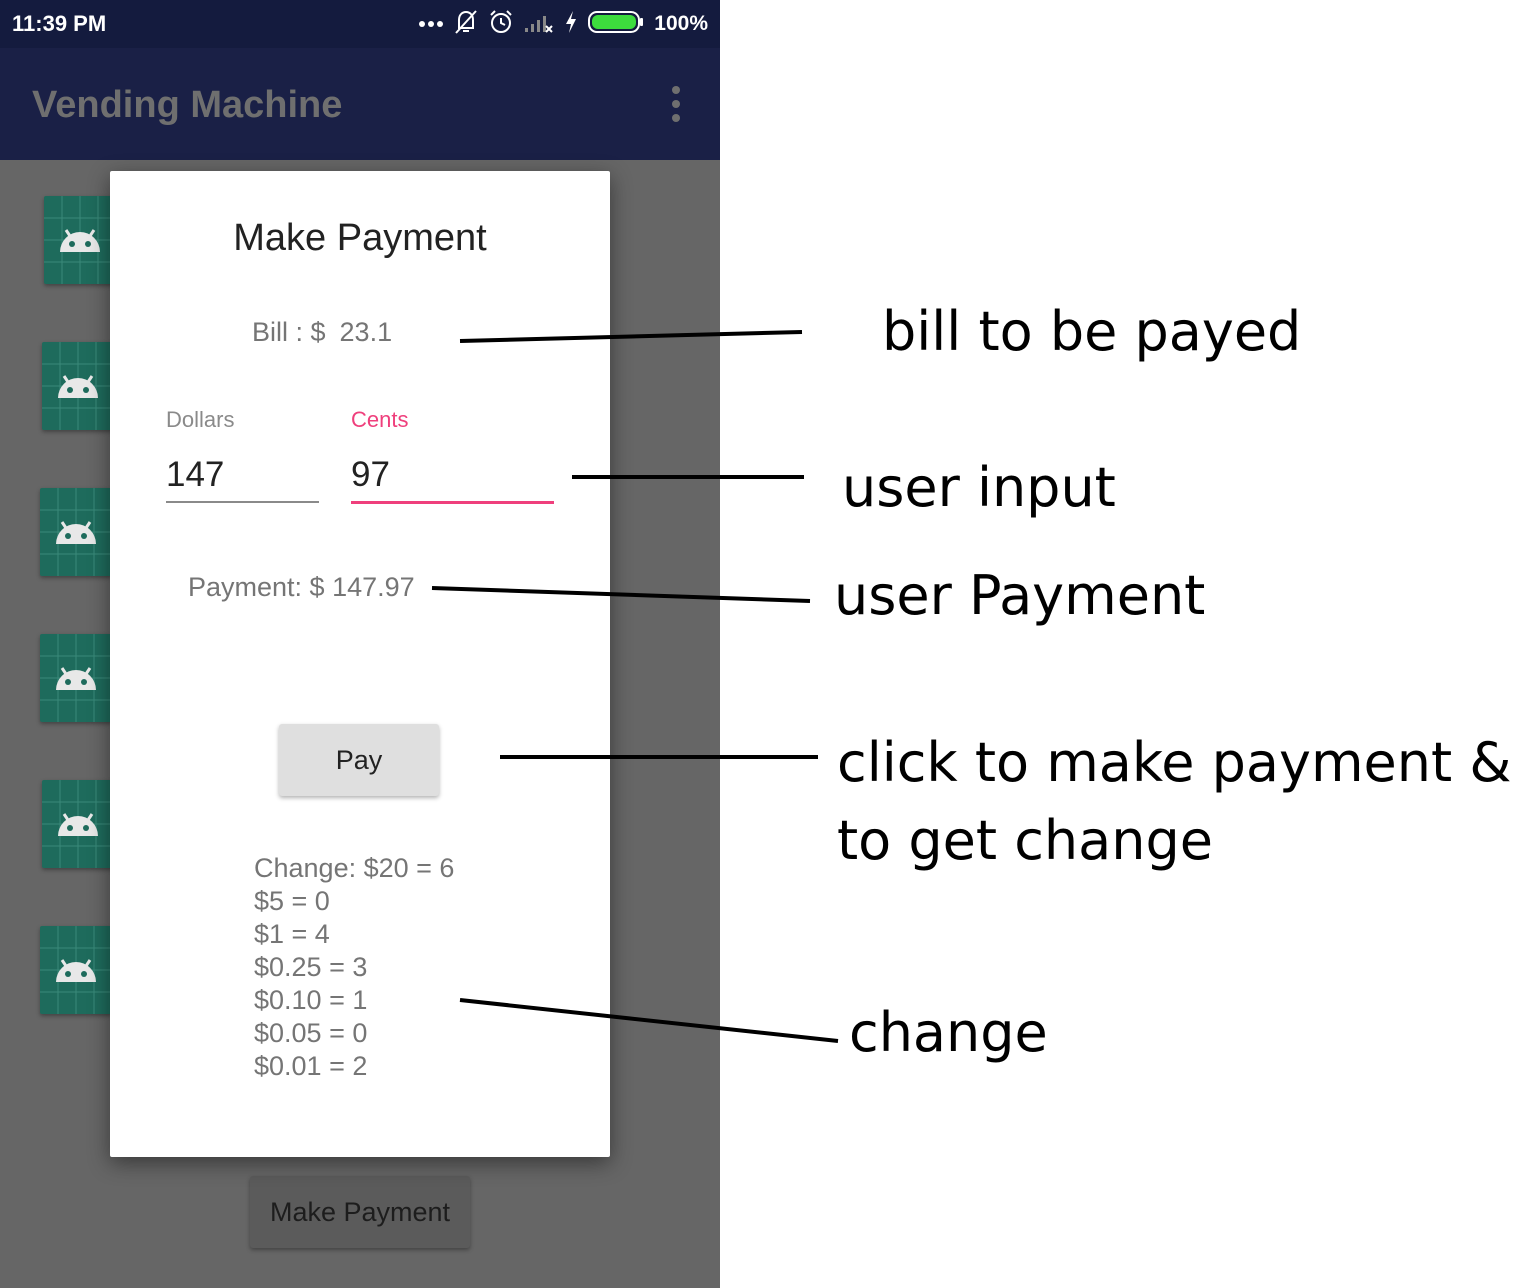 This screenshot has width=1532, height=1288. What do you see at coordinates (1025, 840) in the screenshot?
I see `annotation-pay-line2: to get change` at bounding box center [1025, 840].